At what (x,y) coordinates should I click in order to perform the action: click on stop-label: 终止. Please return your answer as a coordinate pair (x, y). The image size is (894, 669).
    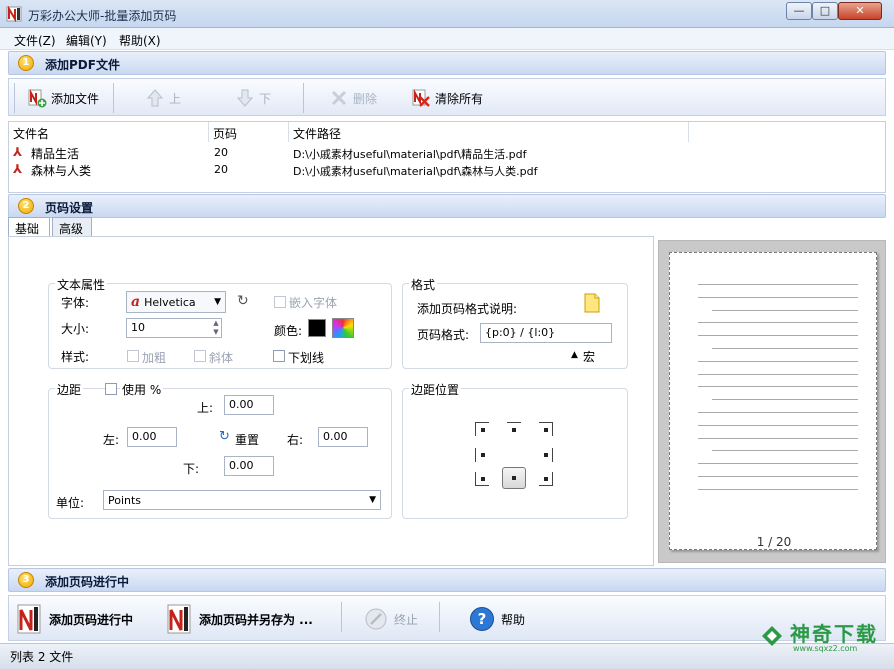
    Looking at the image, I should click on (406, 619).